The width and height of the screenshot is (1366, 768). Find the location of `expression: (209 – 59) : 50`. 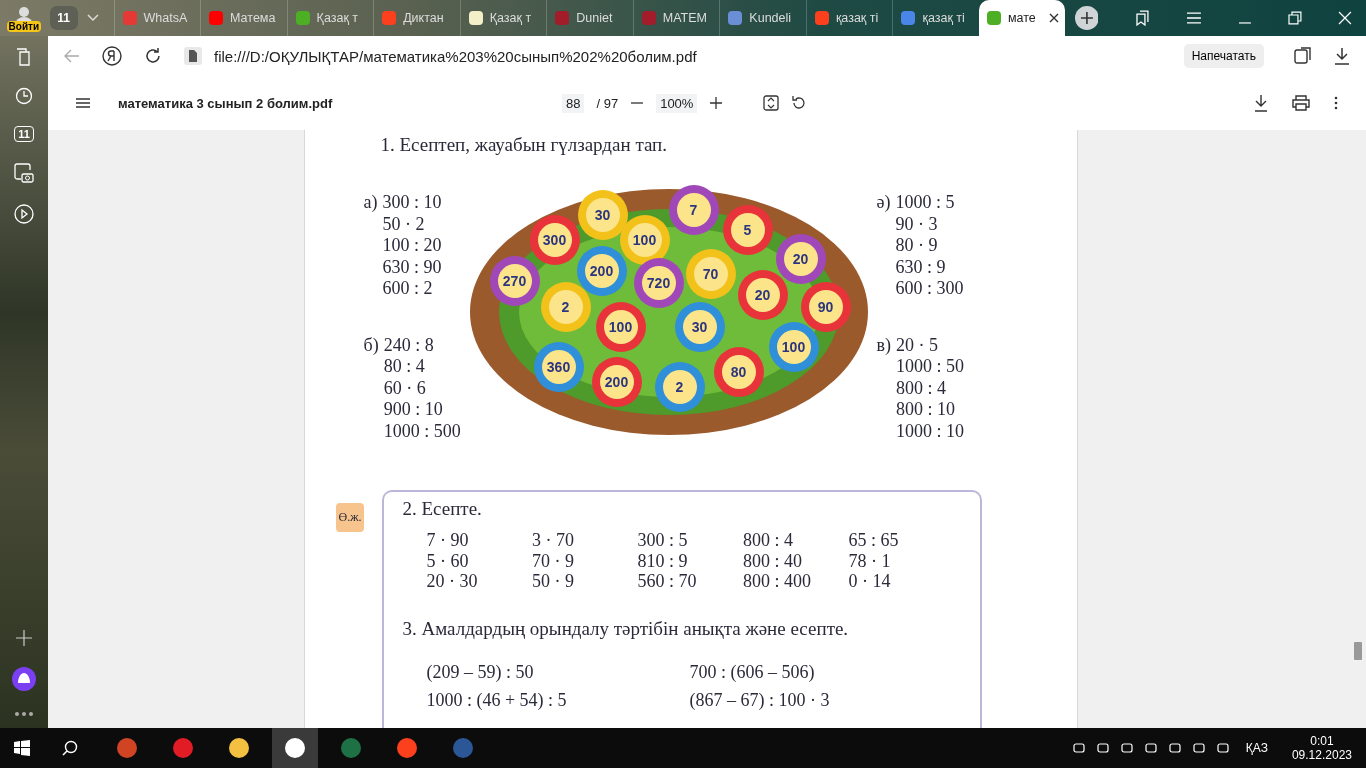

expression: (209 – 59) : 50 is located at coordinates (480, 672).